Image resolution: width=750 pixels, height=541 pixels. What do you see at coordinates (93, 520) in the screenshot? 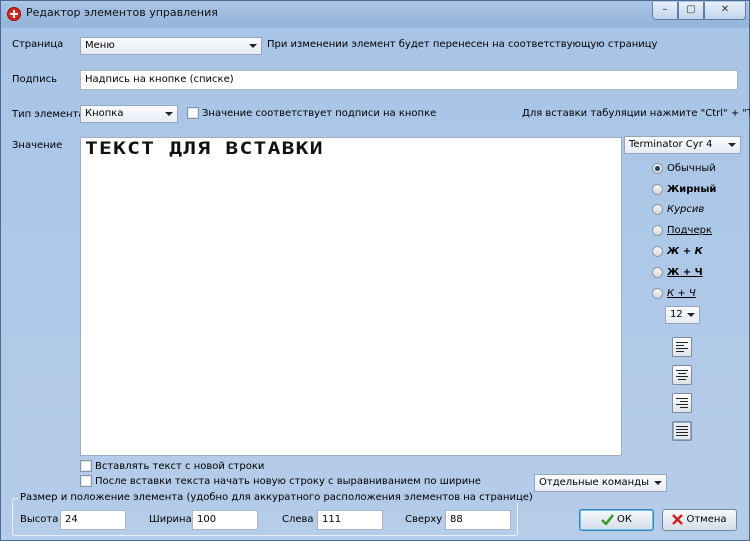
I see `height-input: 24` at bounding box center [93, 520].